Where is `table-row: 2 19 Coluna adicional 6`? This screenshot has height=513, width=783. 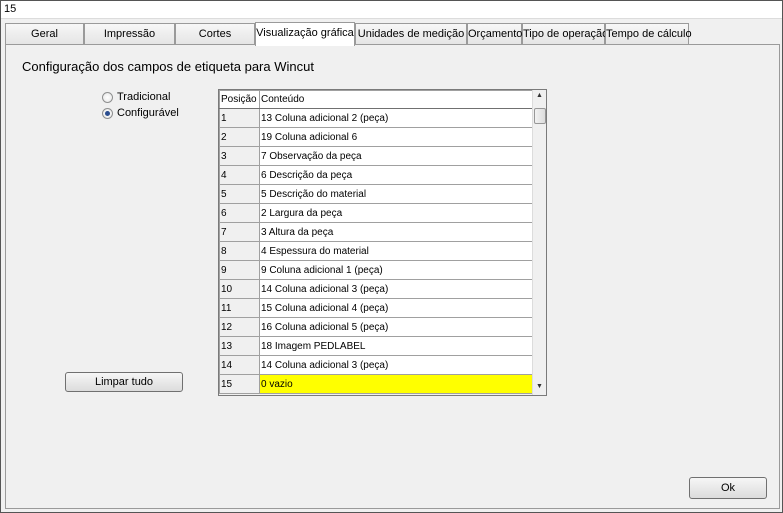 table-row: 2 19 Coluna adicional 6 is located at coordinates (376, 137).